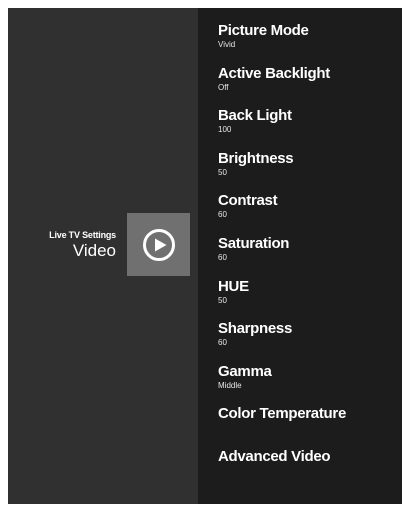 This screenshot has height=505, width=404. What do you see at coordinates (248, 201) in the screenshot?
I see `menu-item-label: Contrast` at bounding box center [248, 201].